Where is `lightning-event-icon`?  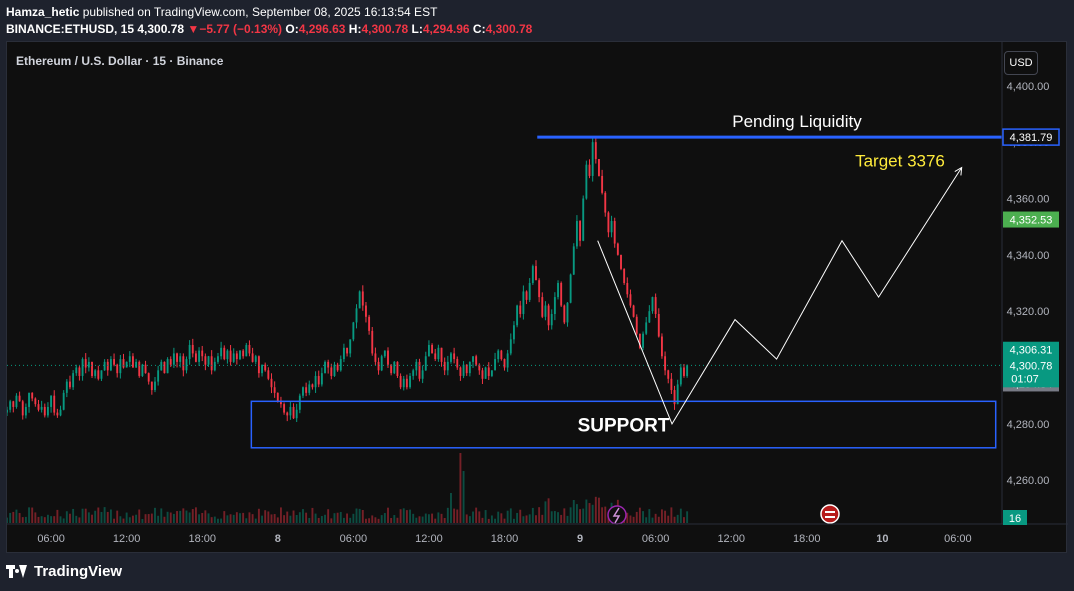
lightning-event-icon is located at coordinates (617, 515).